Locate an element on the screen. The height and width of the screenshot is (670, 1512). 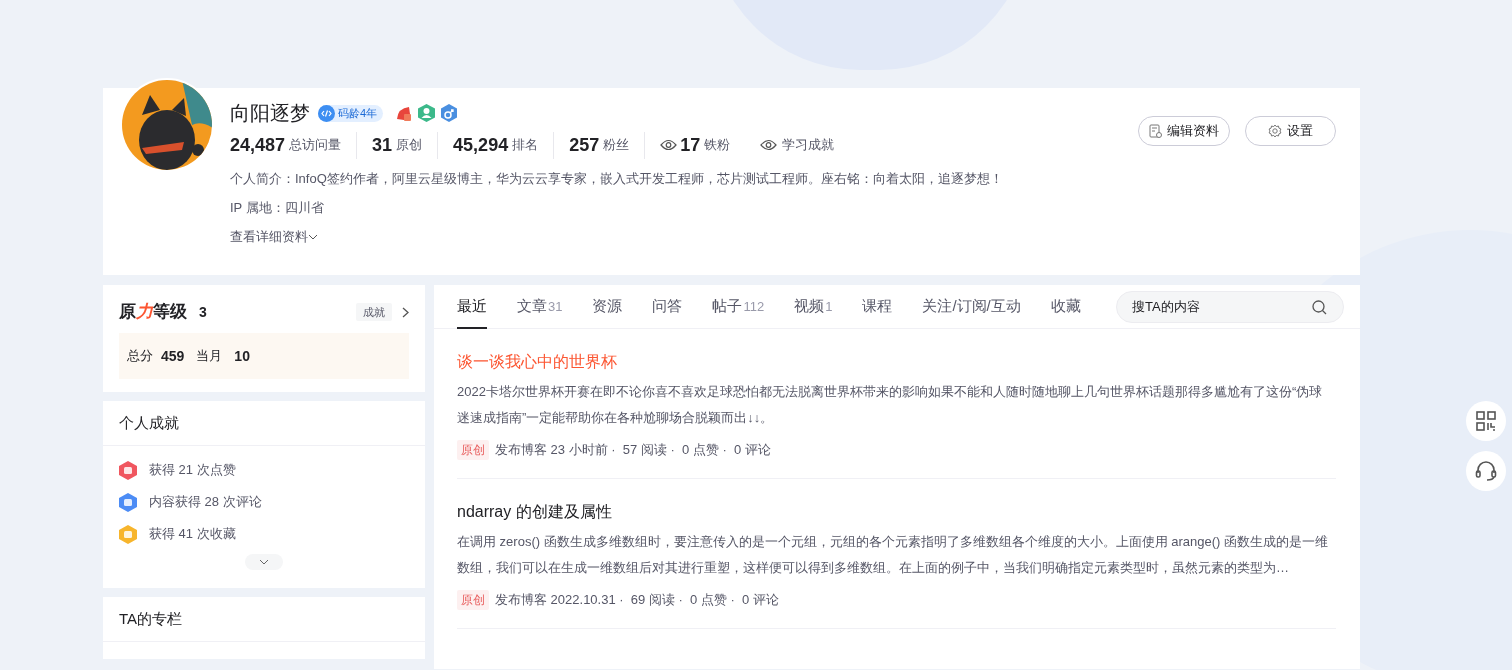
headset-icon is located at coordinates (1486, 471).